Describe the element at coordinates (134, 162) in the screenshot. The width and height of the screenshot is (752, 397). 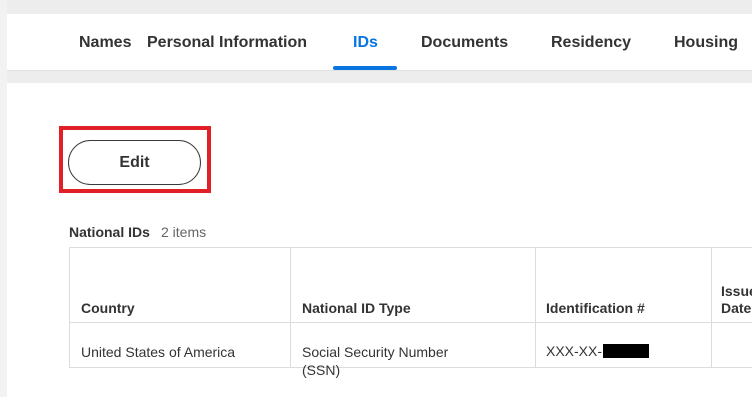
I see `edit-button: Edit` at that location.